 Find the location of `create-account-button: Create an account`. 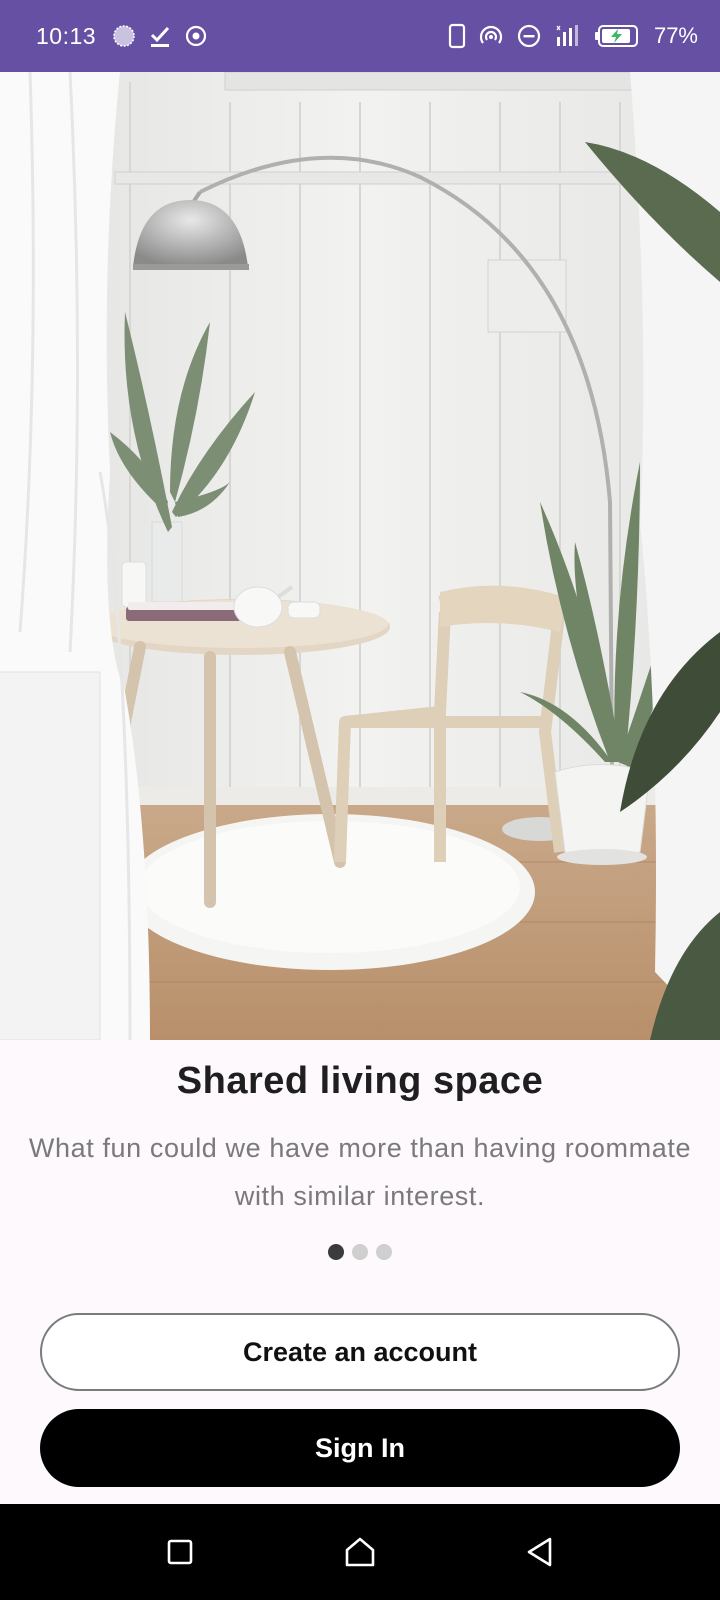

create-account-button: Create an account is located at coordinates (360, 1352).